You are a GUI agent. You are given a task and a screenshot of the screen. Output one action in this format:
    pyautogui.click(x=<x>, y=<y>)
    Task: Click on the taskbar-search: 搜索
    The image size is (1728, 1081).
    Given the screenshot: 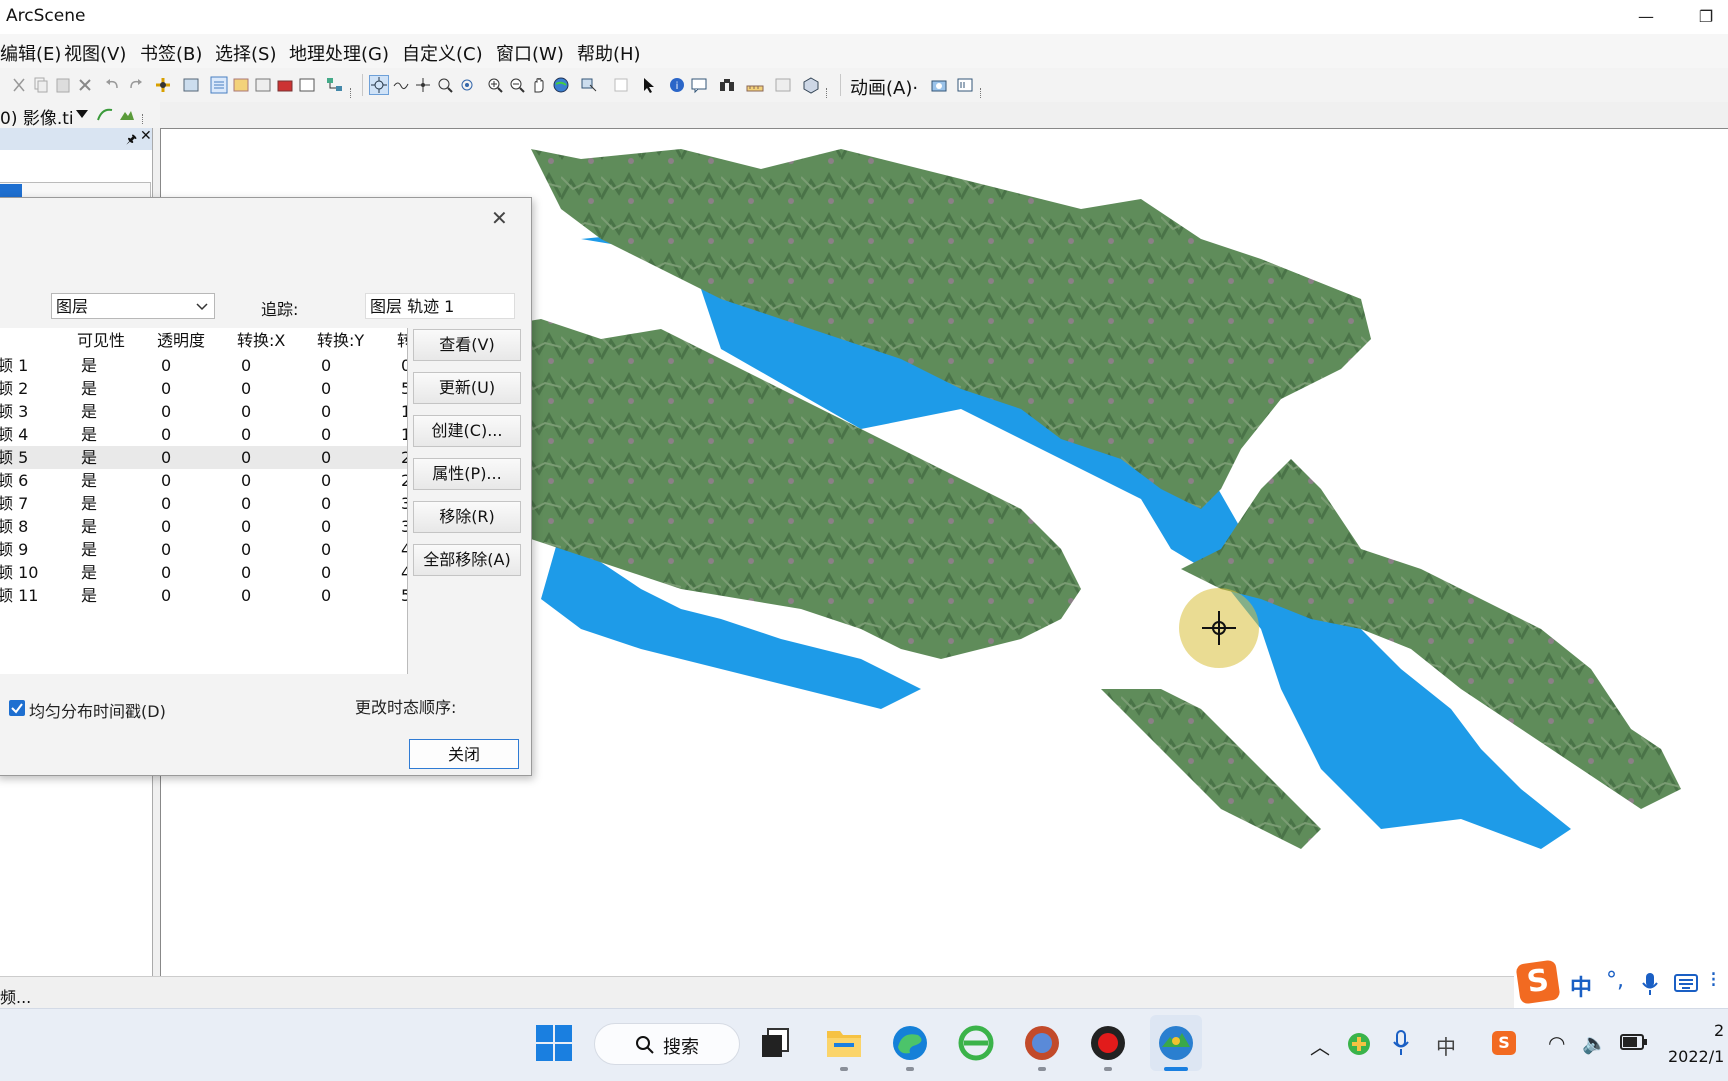 What is the action you would take?
    pyautogui.click(x=667, y=1044)
    